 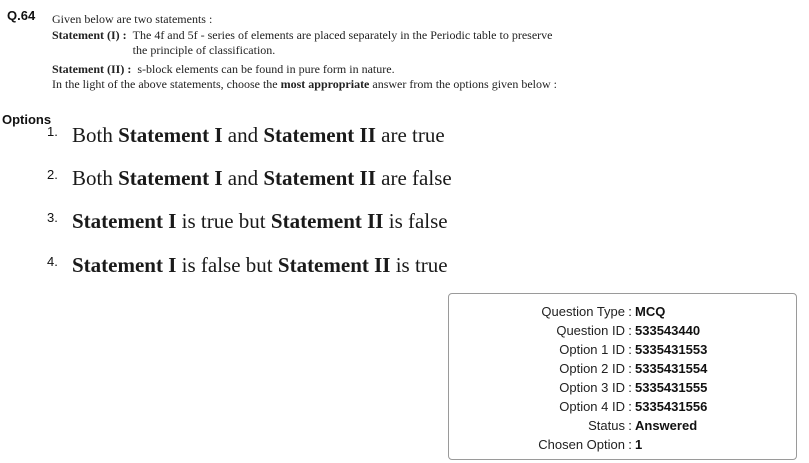 I want to click on info-row-status: Status : Answered, so click(x=622, y=425).